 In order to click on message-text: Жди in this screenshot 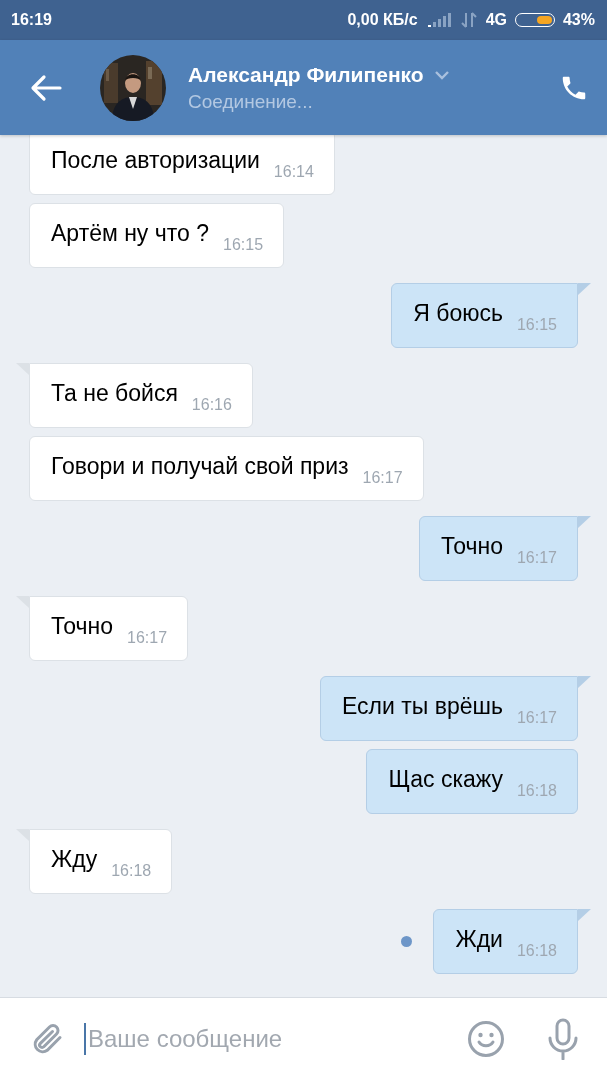, I will do `click(479, 940)`.